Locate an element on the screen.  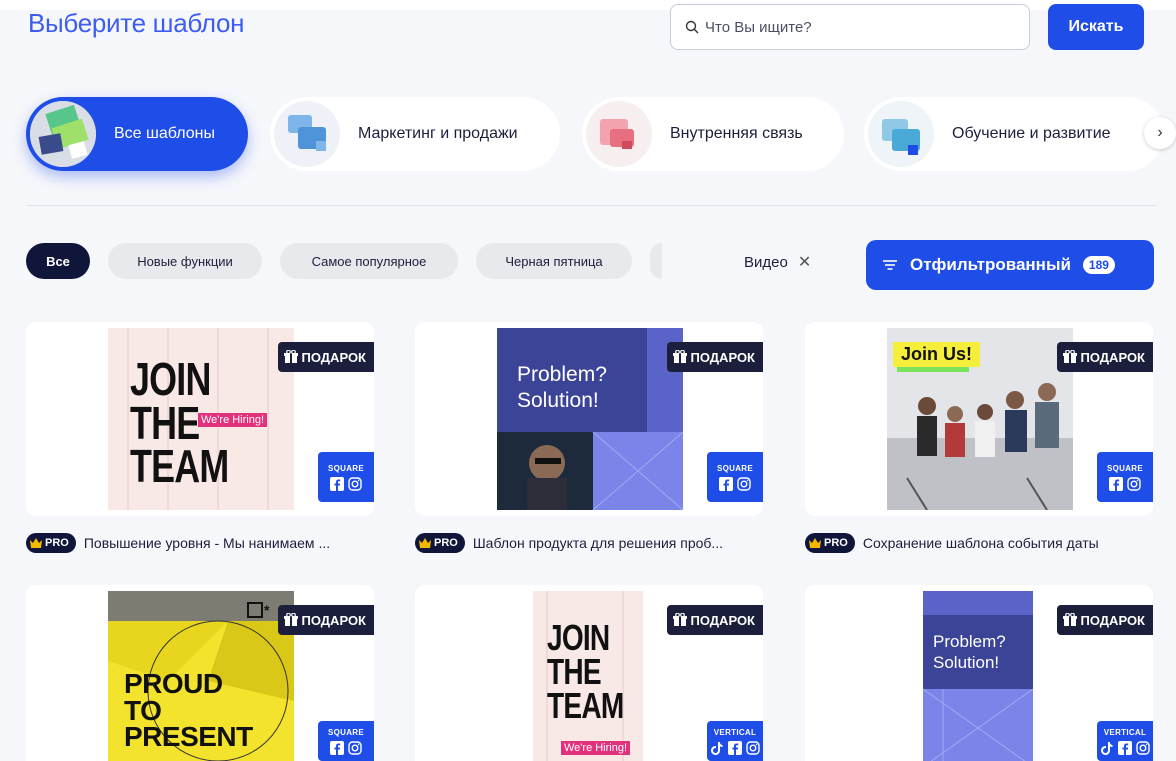
chip-new-features: Новые функции is located at coordinates (185, 261).